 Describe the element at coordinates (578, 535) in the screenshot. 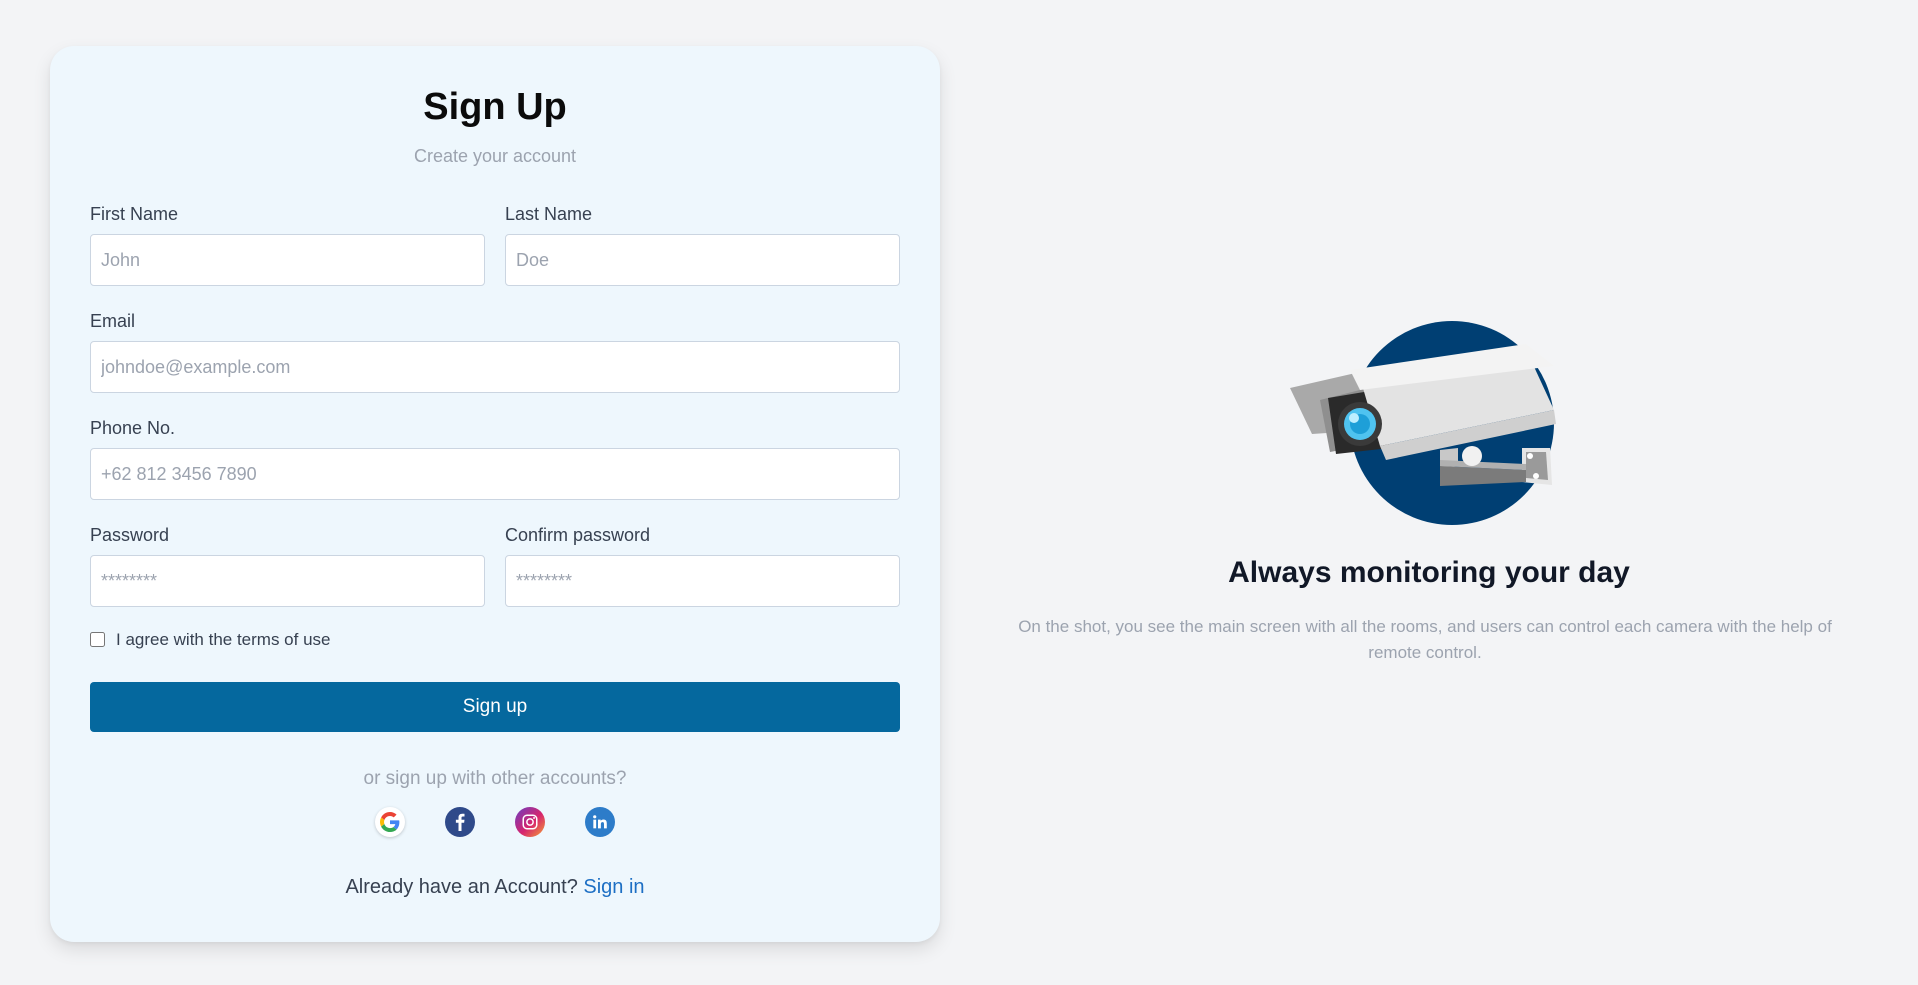

I see `confirm-password-label: Confirm password` at that location.